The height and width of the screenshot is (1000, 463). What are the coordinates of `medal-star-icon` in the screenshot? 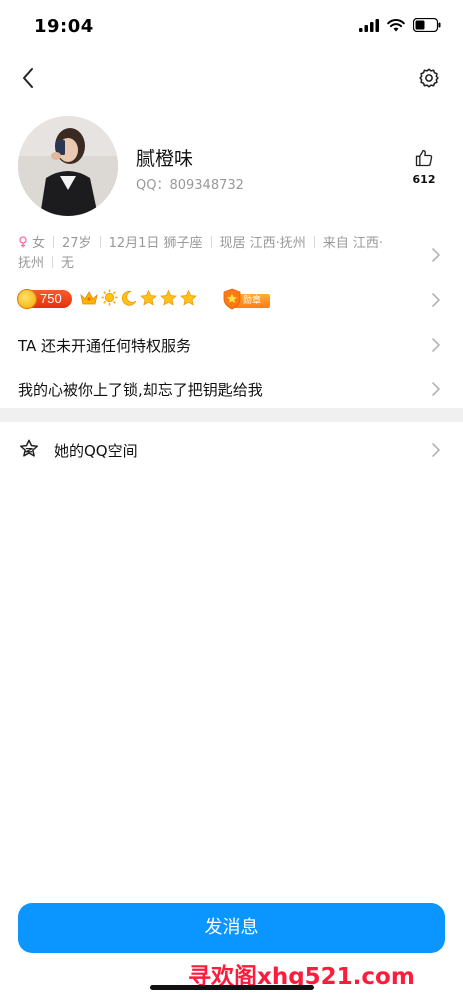 It's located at (232, 299).